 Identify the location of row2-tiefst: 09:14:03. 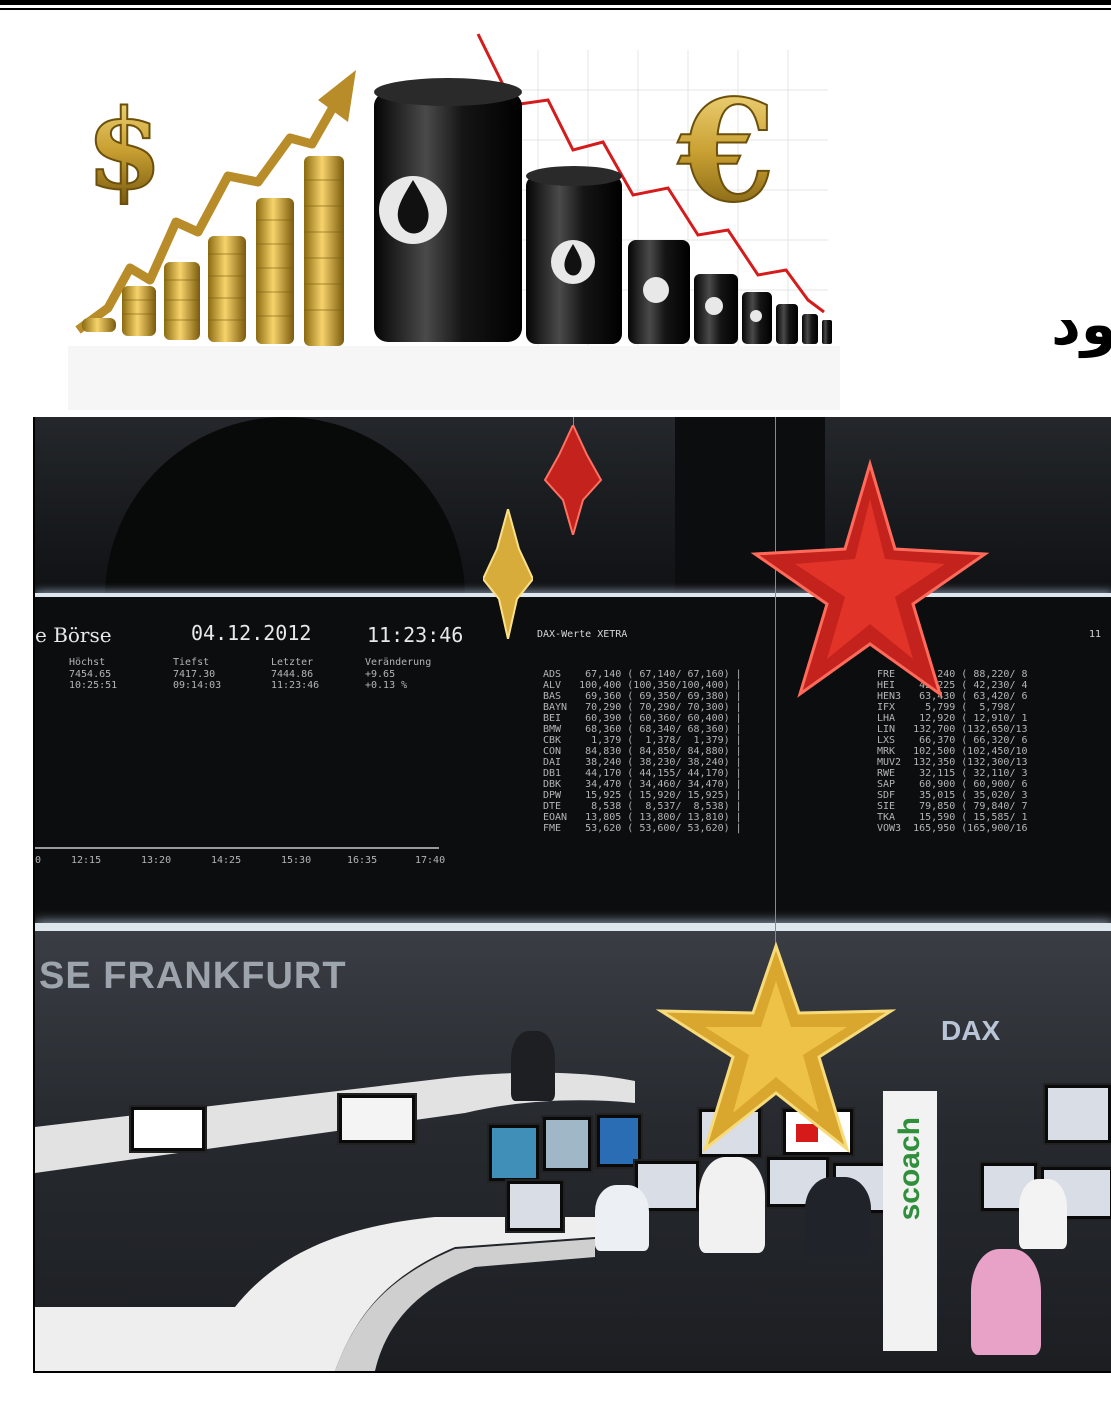
(197, 685).